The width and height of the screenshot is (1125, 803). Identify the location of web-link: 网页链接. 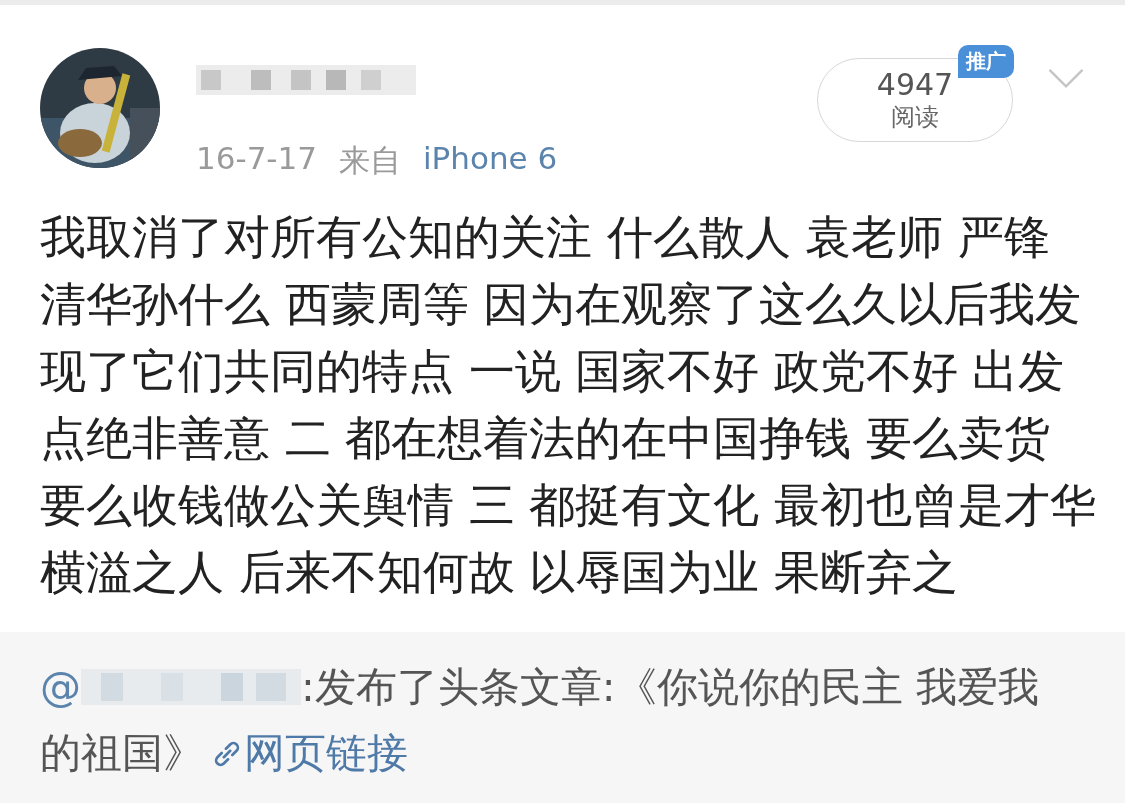
(309, 753).